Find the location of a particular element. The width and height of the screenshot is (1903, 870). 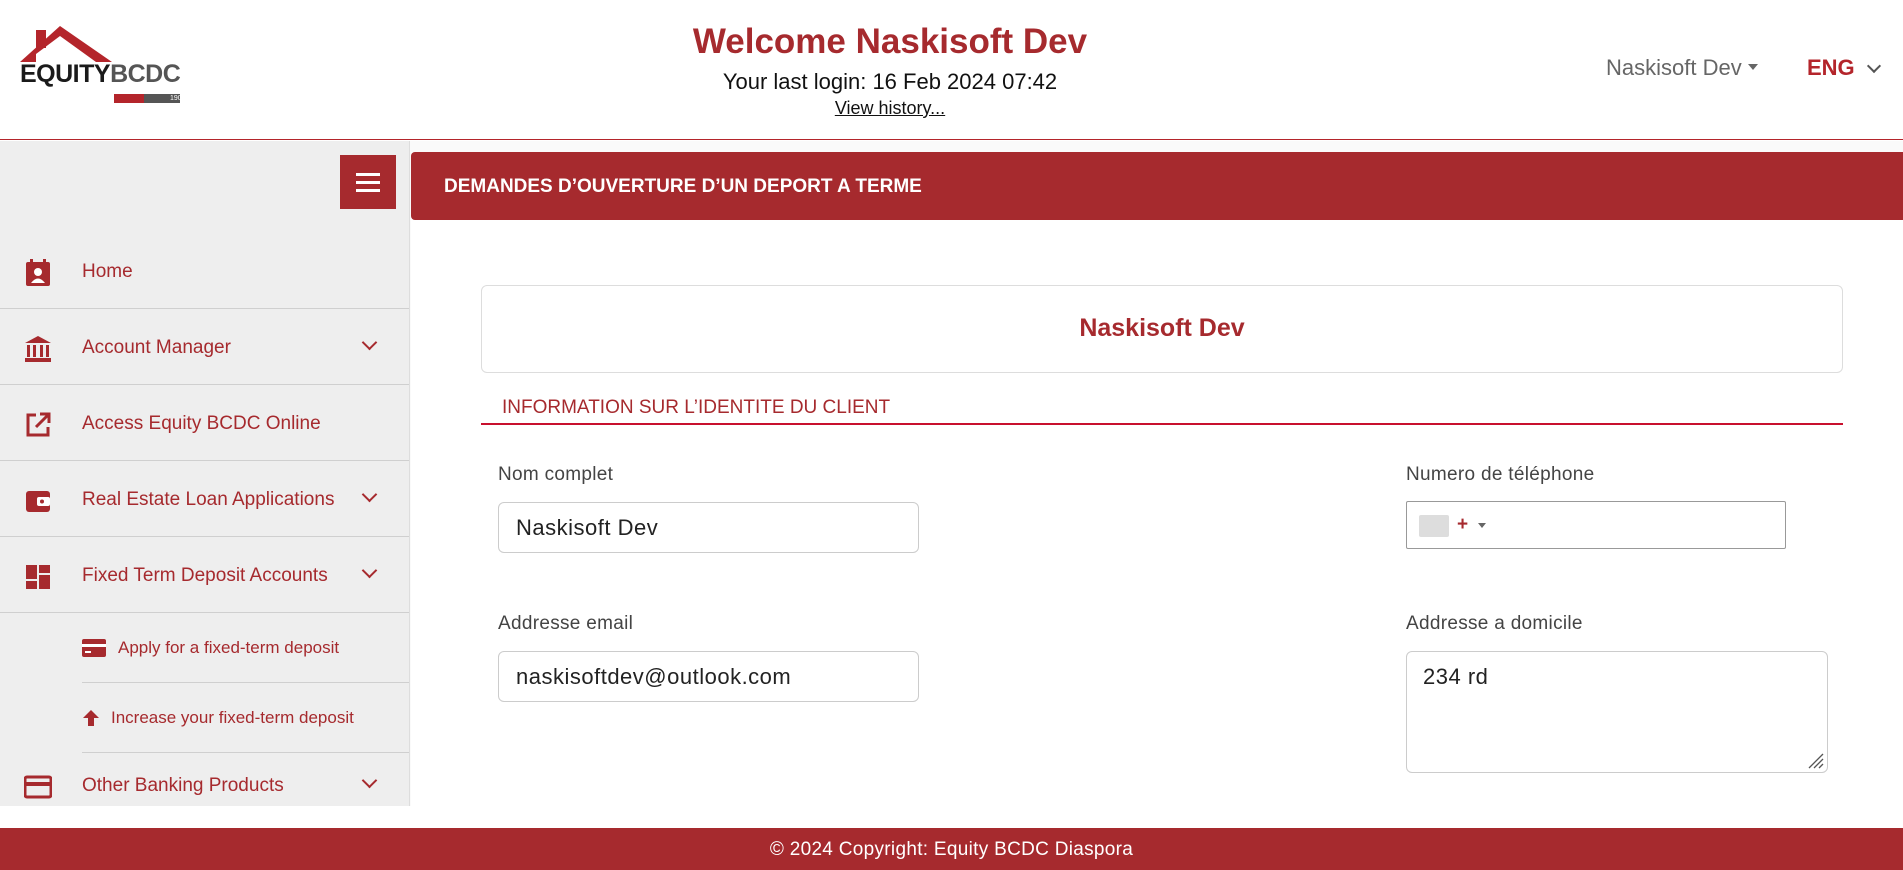

sidebar-subitem-apply-fixed-deposit: Apply for a fixed-term deposit is located at coordinates (245, 648).